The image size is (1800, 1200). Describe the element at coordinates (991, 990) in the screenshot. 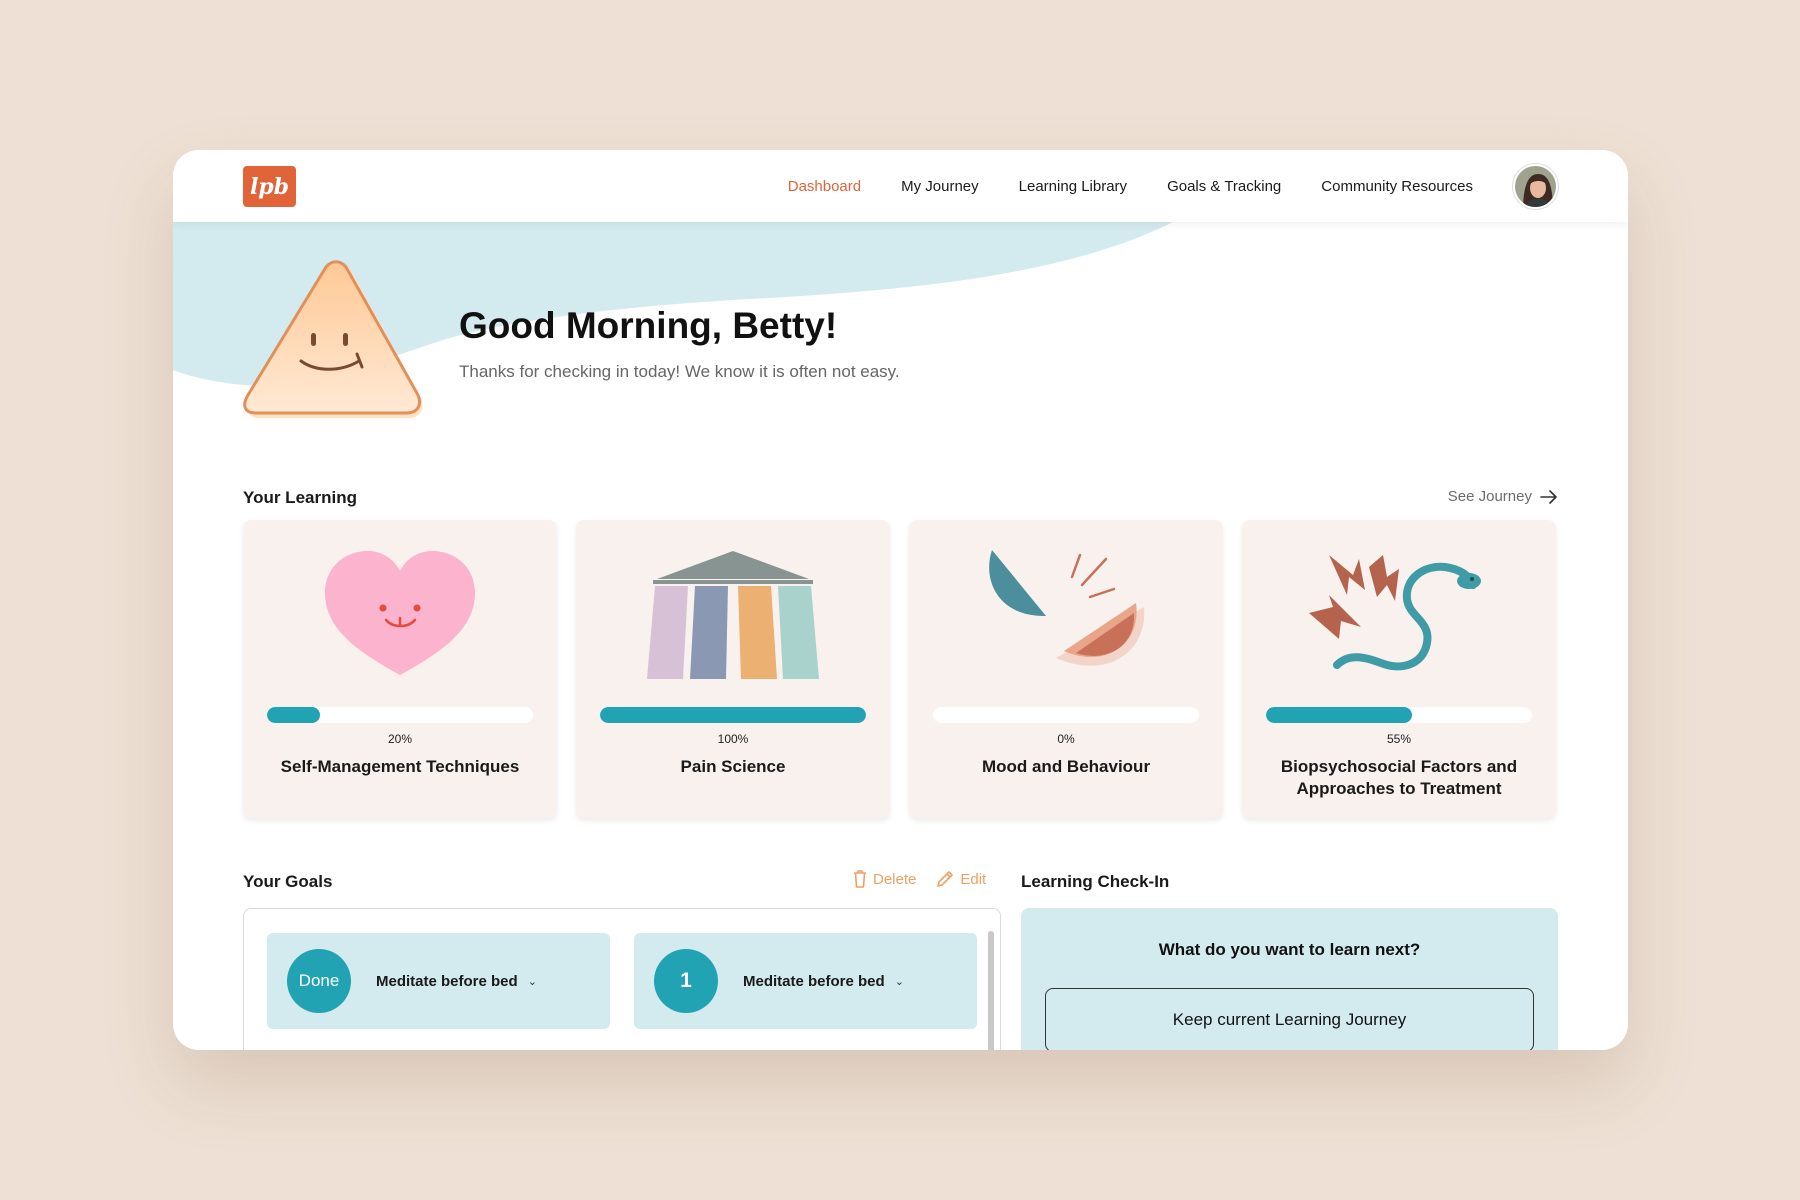

I see `goals-scrollbar` at that location.